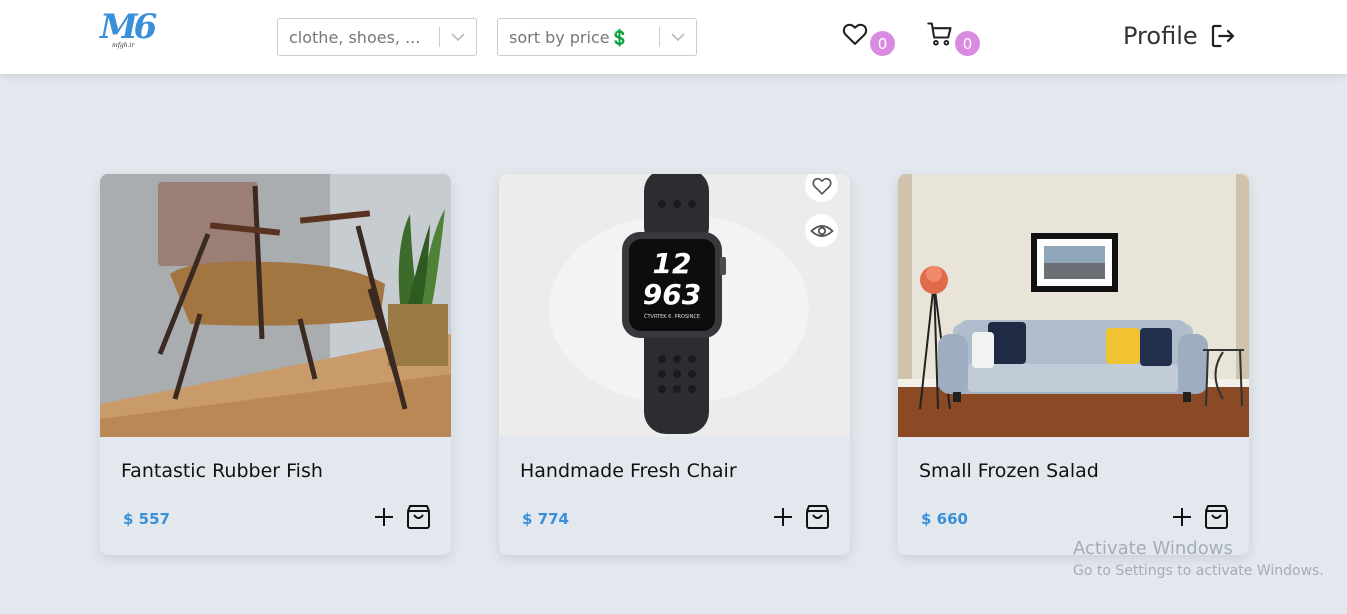  I want to click on watermark-title: Activate Windows, so click(1153, 548).